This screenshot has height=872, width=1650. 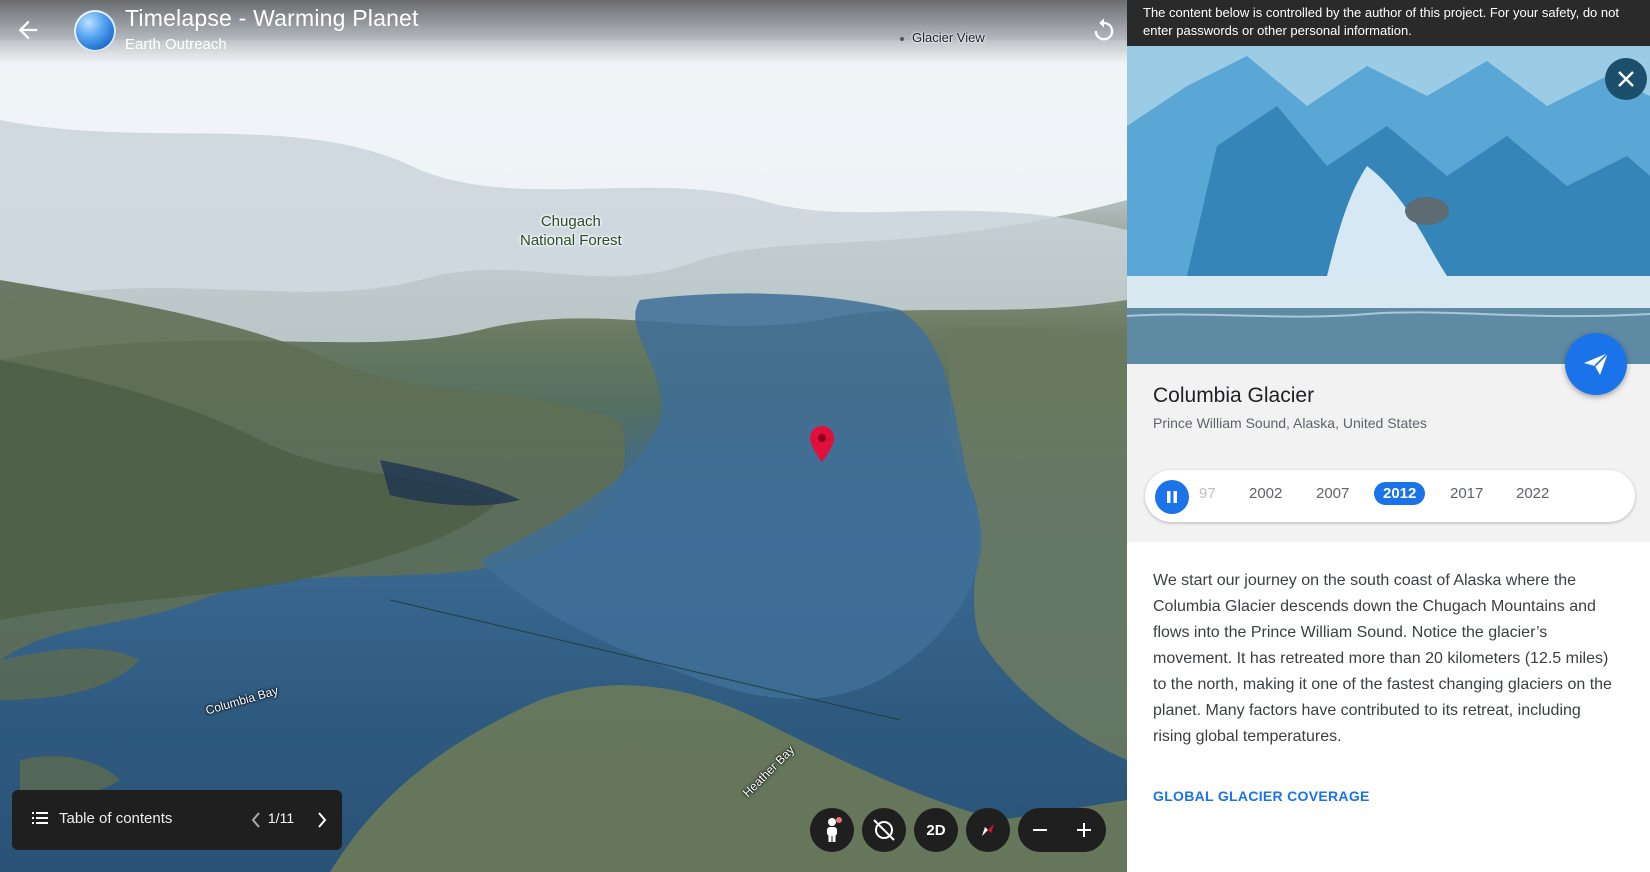 I want to click on timelapse-year-selector: 97 2002 2007 2012 2017 2022, so click(x=1390, y=496).